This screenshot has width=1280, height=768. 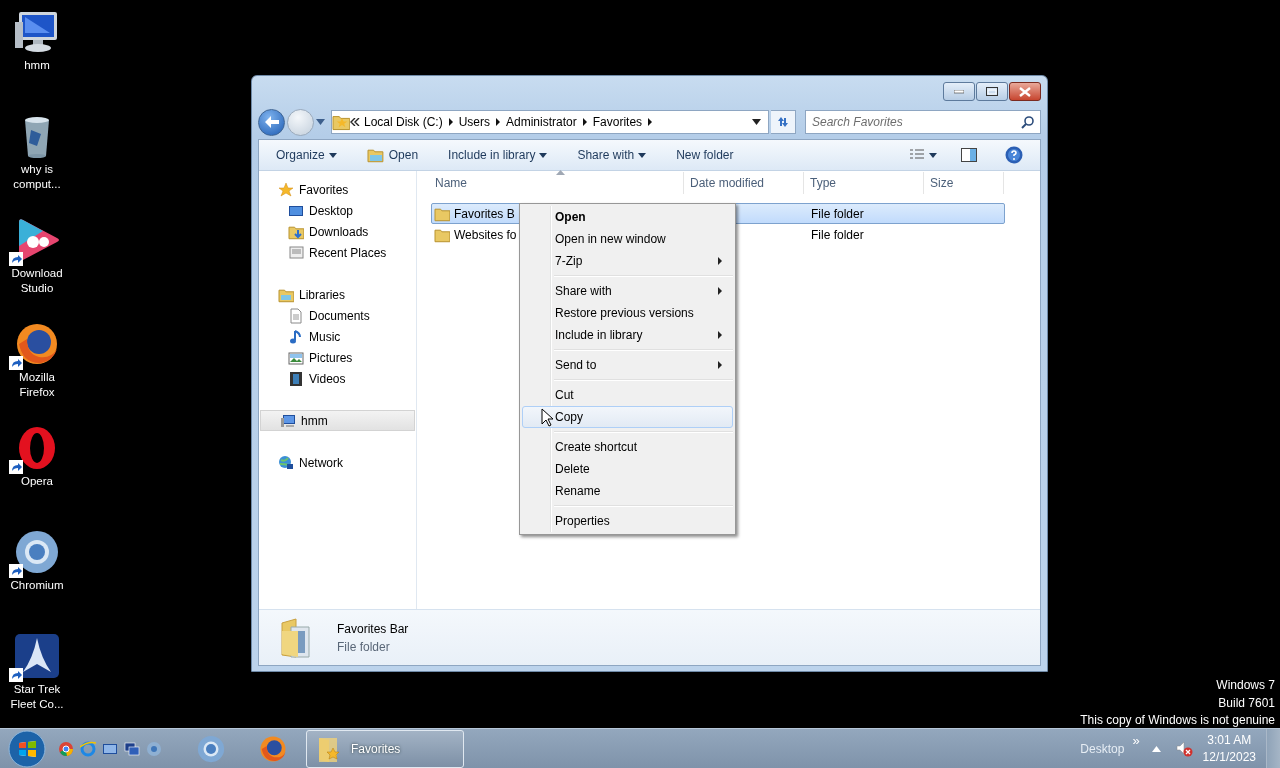 I want to click on delta-icon, so click(x=37, y=656).